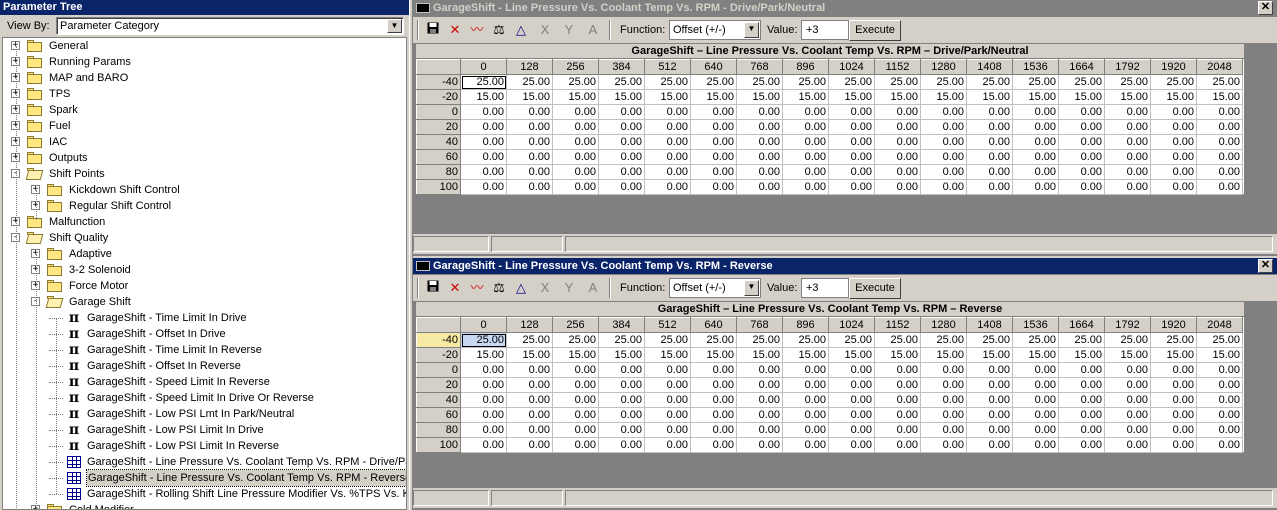 The image size is (1277, 510). Describe the element at coordinates (875, 30) in the screenshot. I see `execute-button: Execute` at that location.